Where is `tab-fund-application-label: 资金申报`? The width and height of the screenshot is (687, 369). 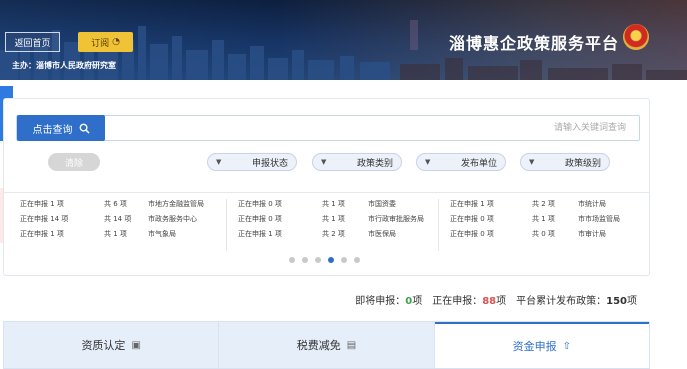
tab-fund-application-label: 资金申报 is located at coordinates (534, 346).